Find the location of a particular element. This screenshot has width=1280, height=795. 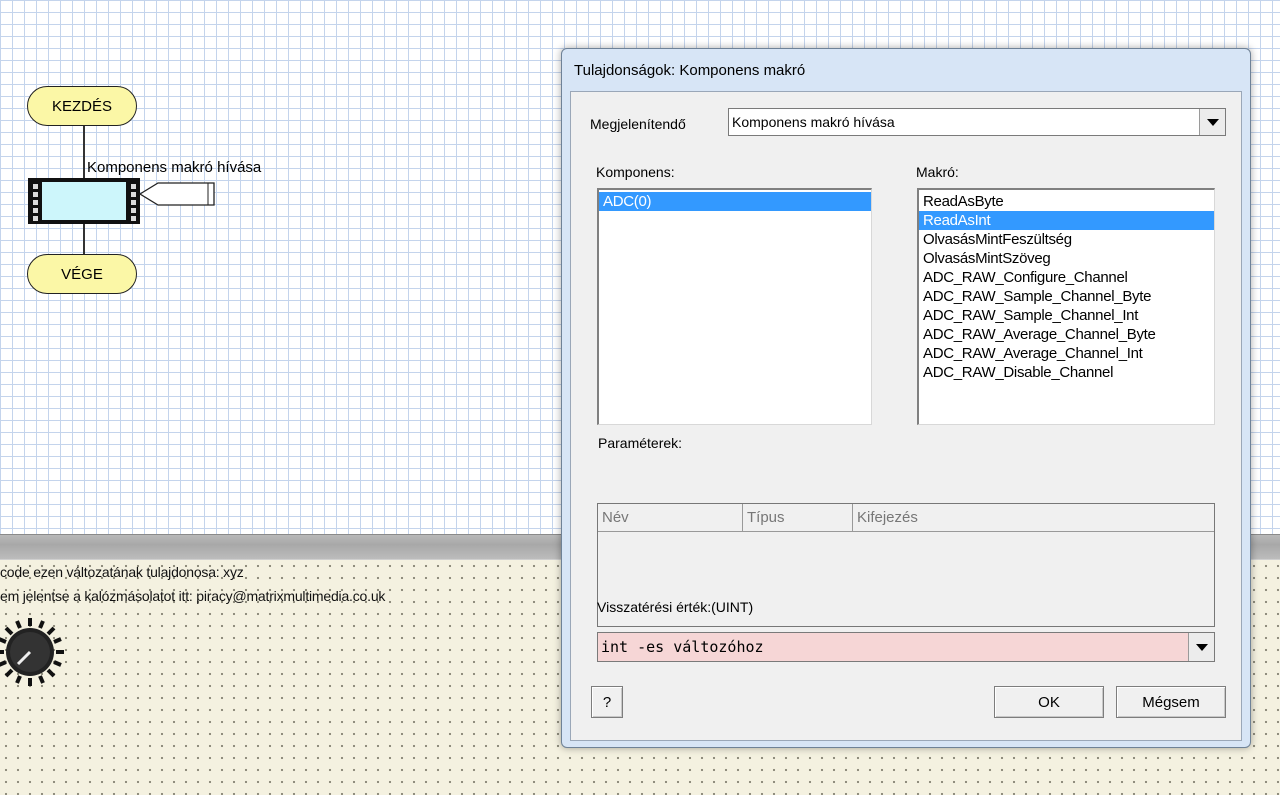

macro-list-item: OlvasásMintFeszültség is located at coordinates (1066, 239).